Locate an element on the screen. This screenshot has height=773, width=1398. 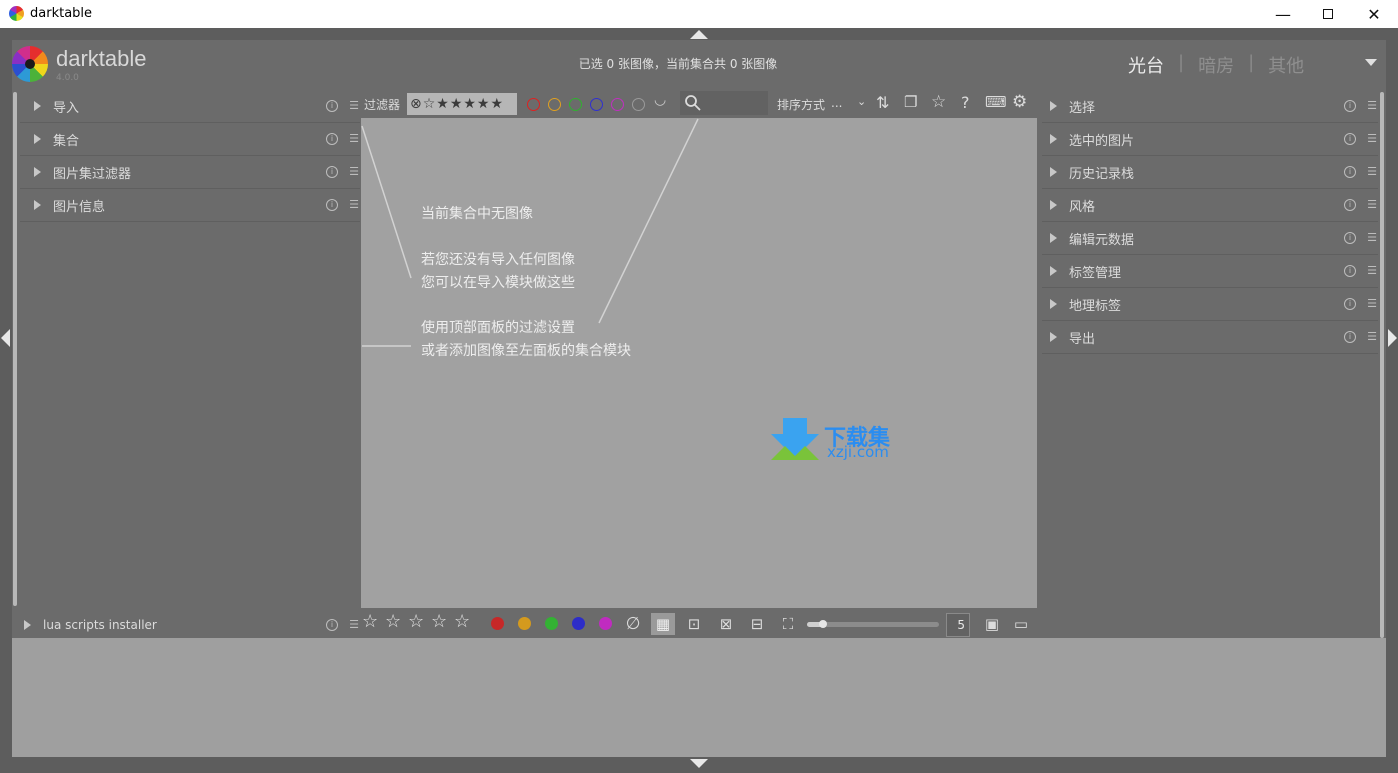
module-lua-scripts-installer: lua scripts installer i ☰ is located at coordinates (192, 624).